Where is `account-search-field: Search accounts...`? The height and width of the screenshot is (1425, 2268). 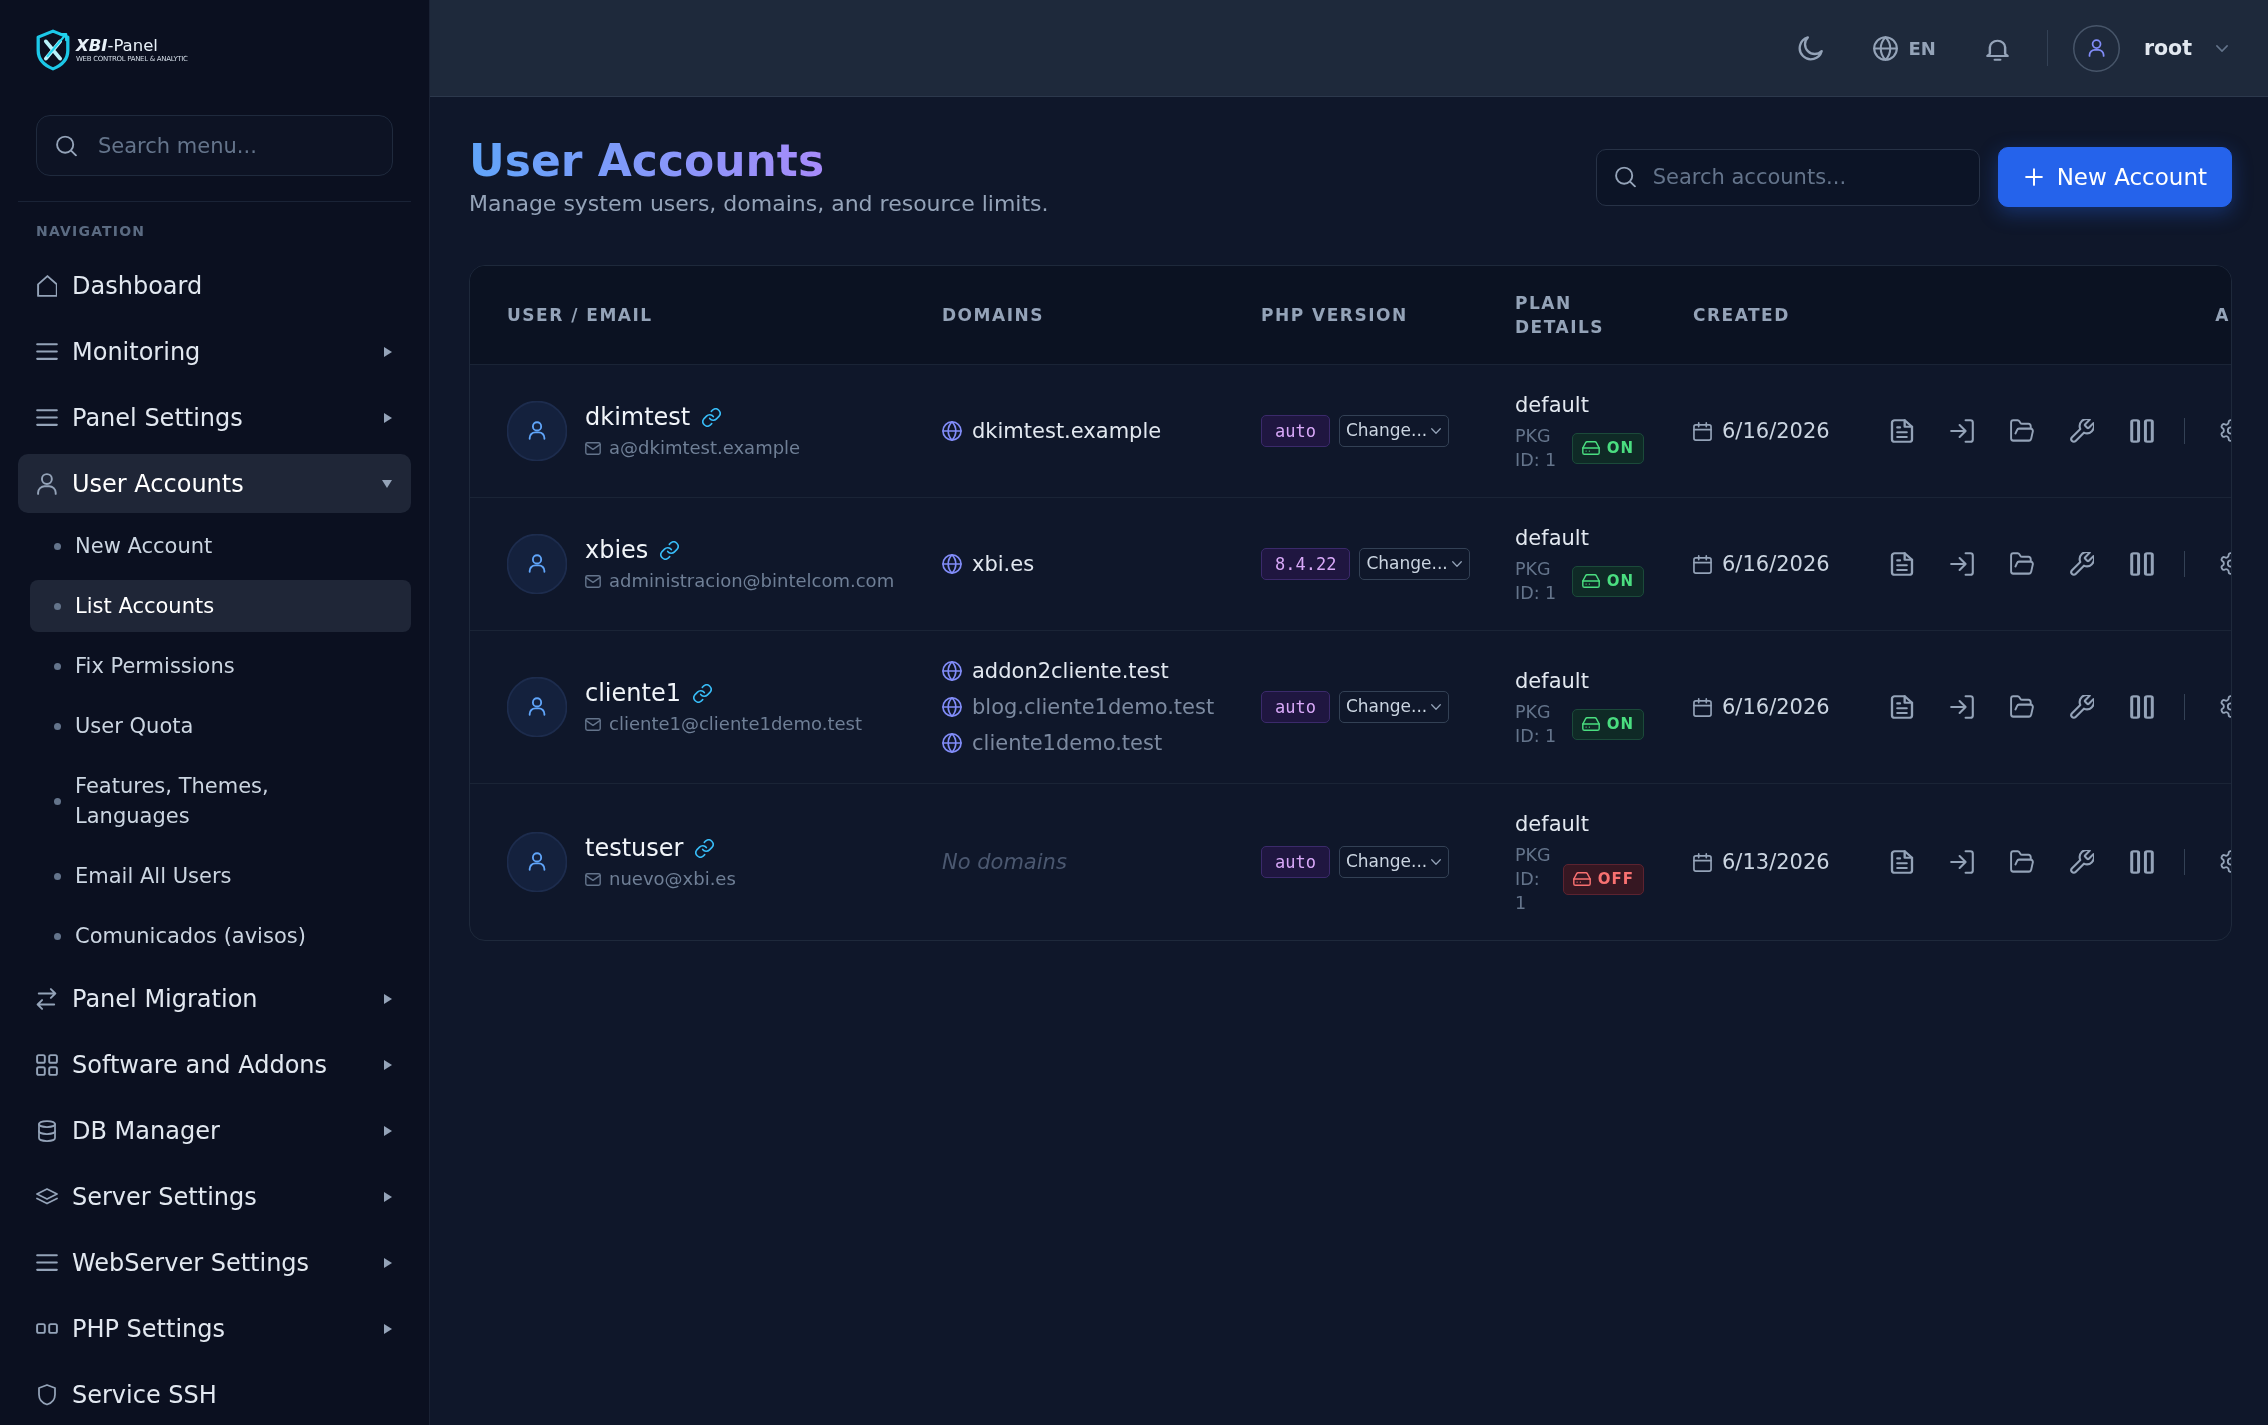 account-search-field: Search accounts... is located at coordinates (1787, 177).